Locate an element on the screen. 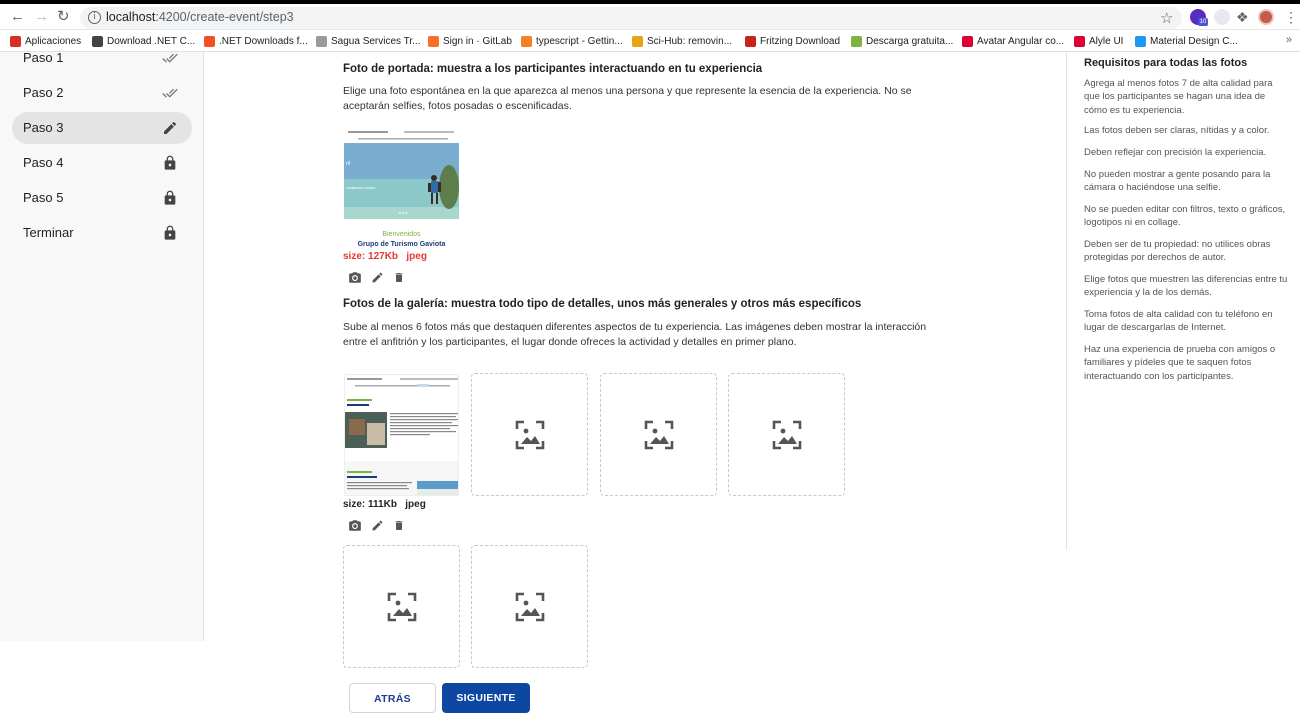  gallery-actions is located at coordinates (376, 525).